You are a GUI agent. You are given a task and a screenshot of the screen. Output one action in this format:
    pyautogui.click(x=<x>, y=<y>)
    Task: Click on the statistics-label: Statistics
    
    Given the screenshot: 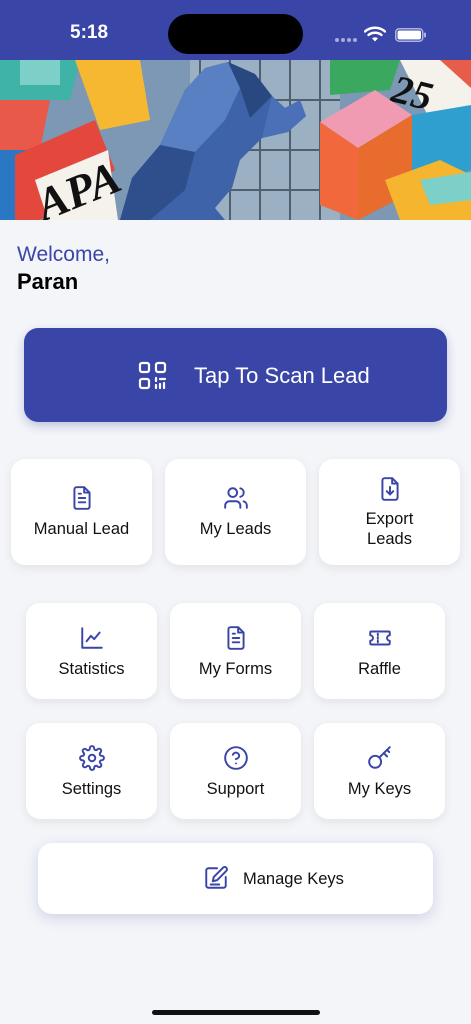 What is the action you would take?
    pyautogui.click(x=91, y=669)
    